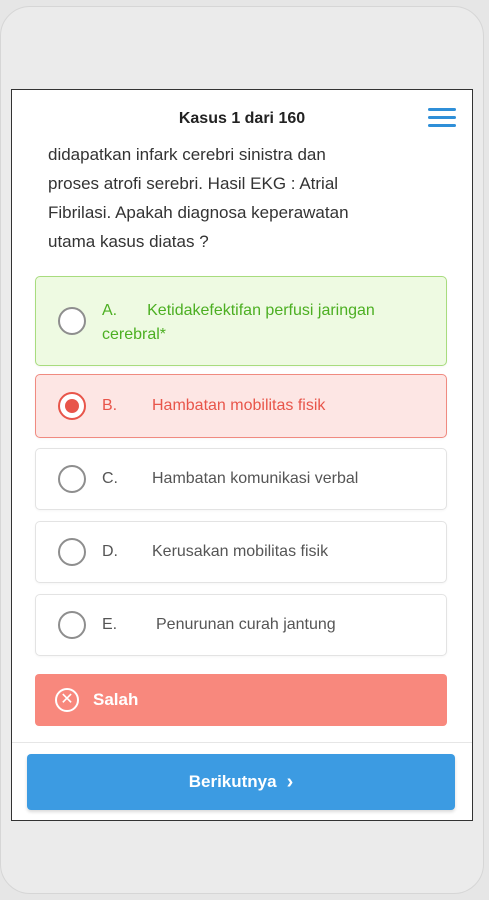 The image size is (489, 900). I want to click on option-letter: E., so click(110, 624).